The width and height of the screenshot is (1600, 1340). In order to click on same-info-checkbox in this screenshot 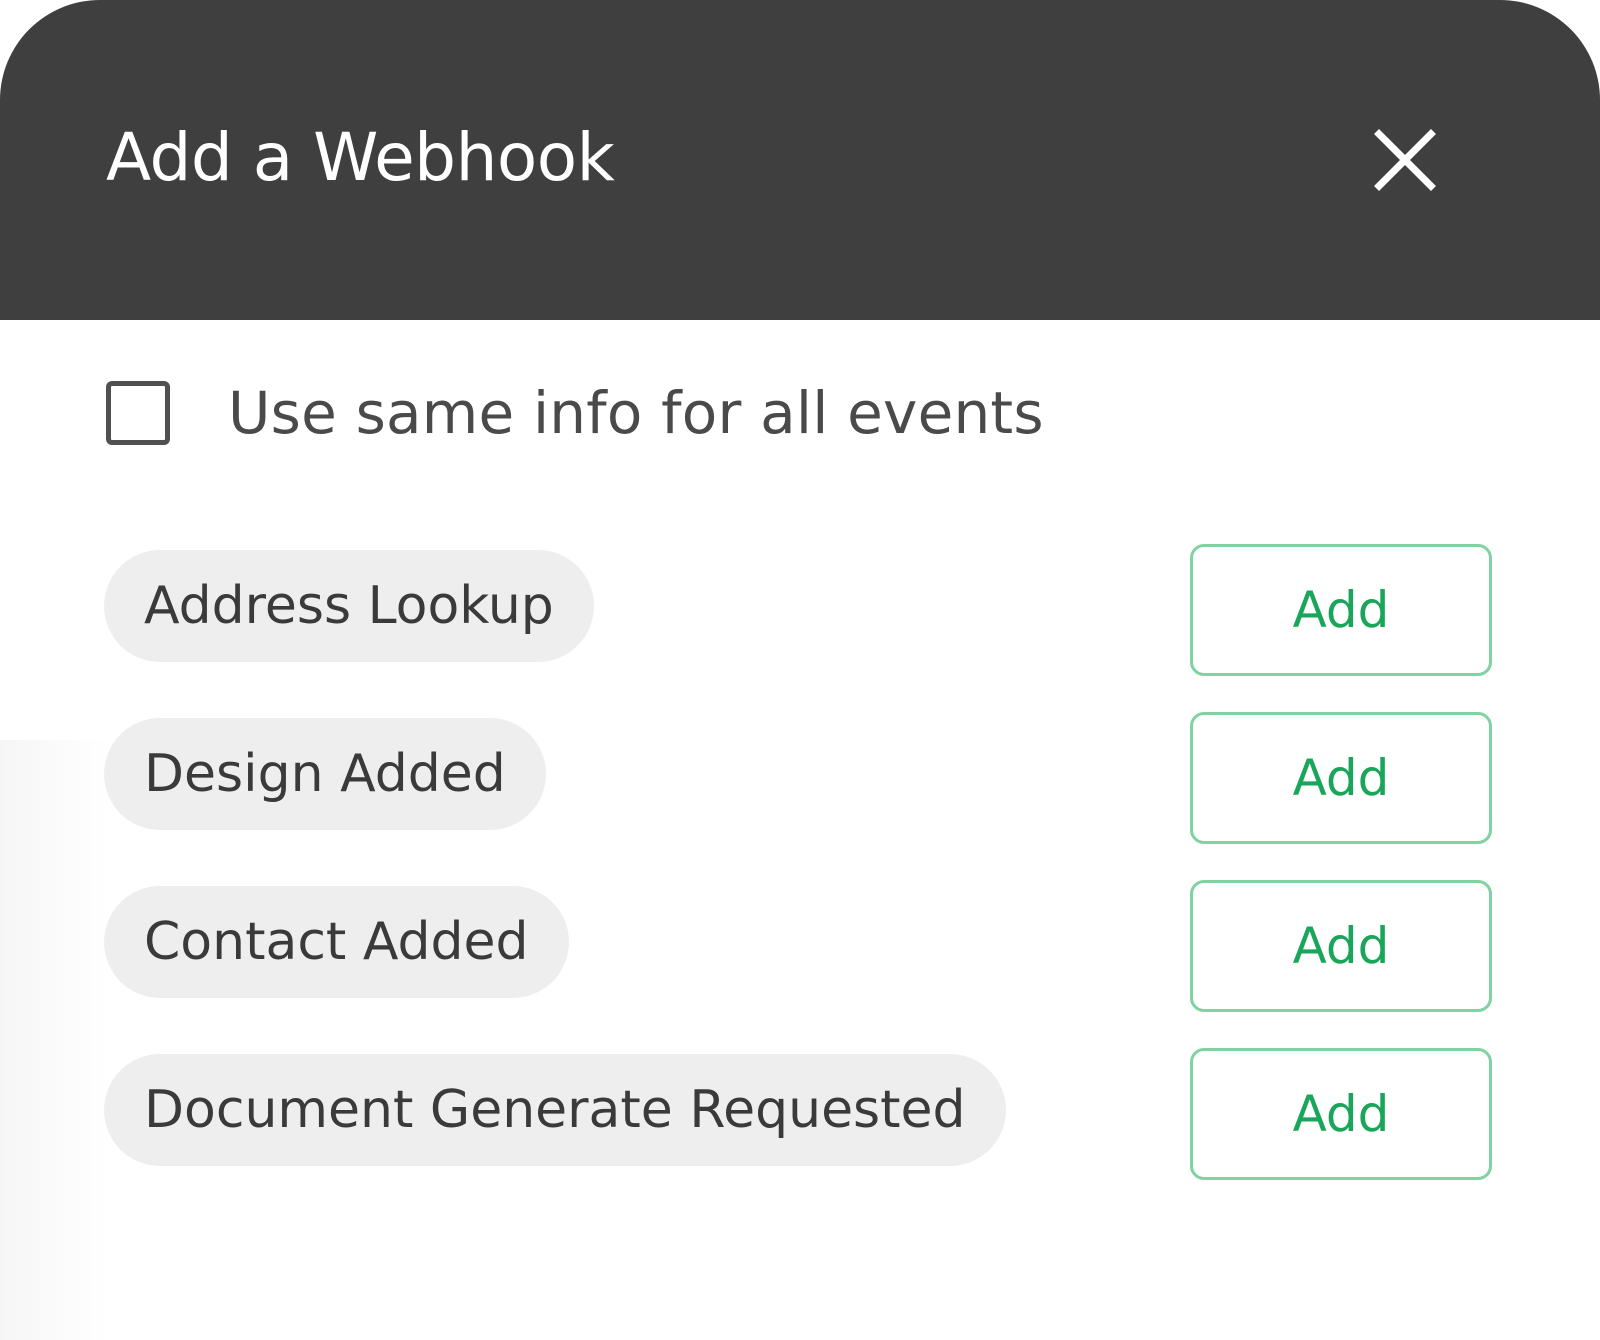, I will do `click(138, 413)`.